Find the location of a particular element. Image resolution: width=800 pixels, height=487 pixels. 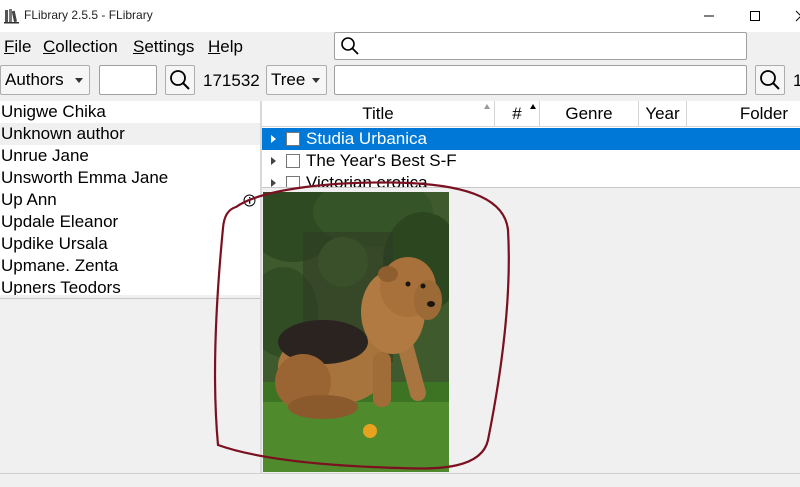

list-item: Unsworth Emma Jane is located at coordinates (130, 178).